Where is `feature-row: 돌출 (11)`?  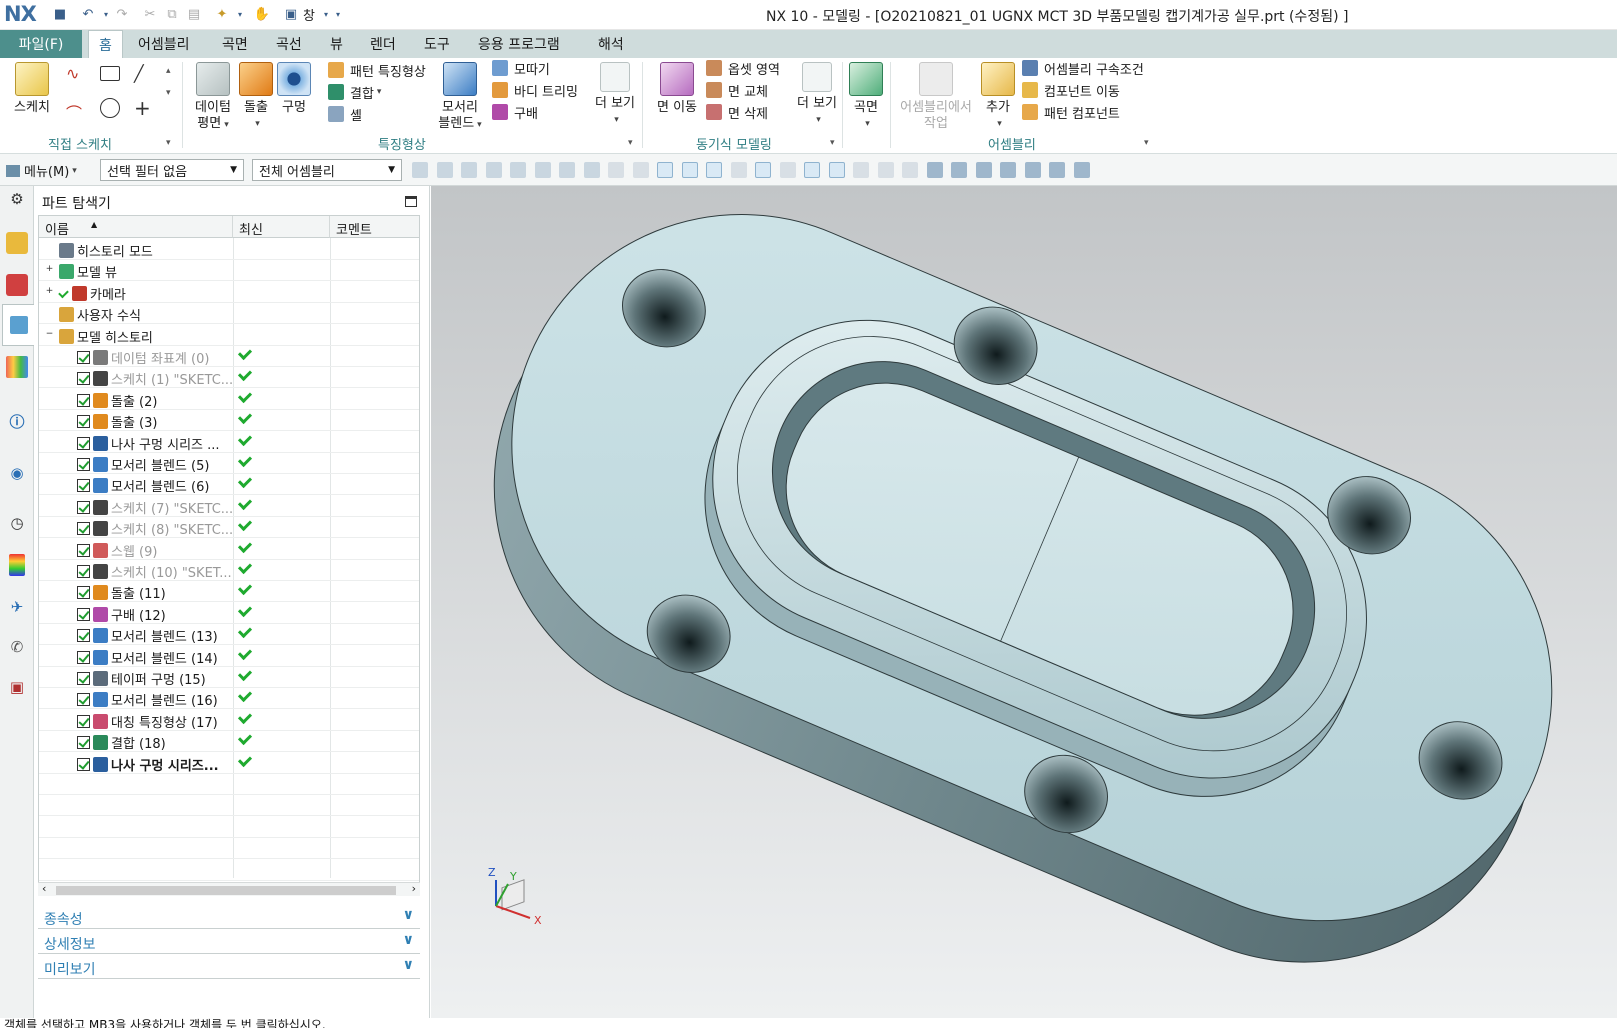
feature-row: 돌출 (11) is located at coordinates (229, 591).